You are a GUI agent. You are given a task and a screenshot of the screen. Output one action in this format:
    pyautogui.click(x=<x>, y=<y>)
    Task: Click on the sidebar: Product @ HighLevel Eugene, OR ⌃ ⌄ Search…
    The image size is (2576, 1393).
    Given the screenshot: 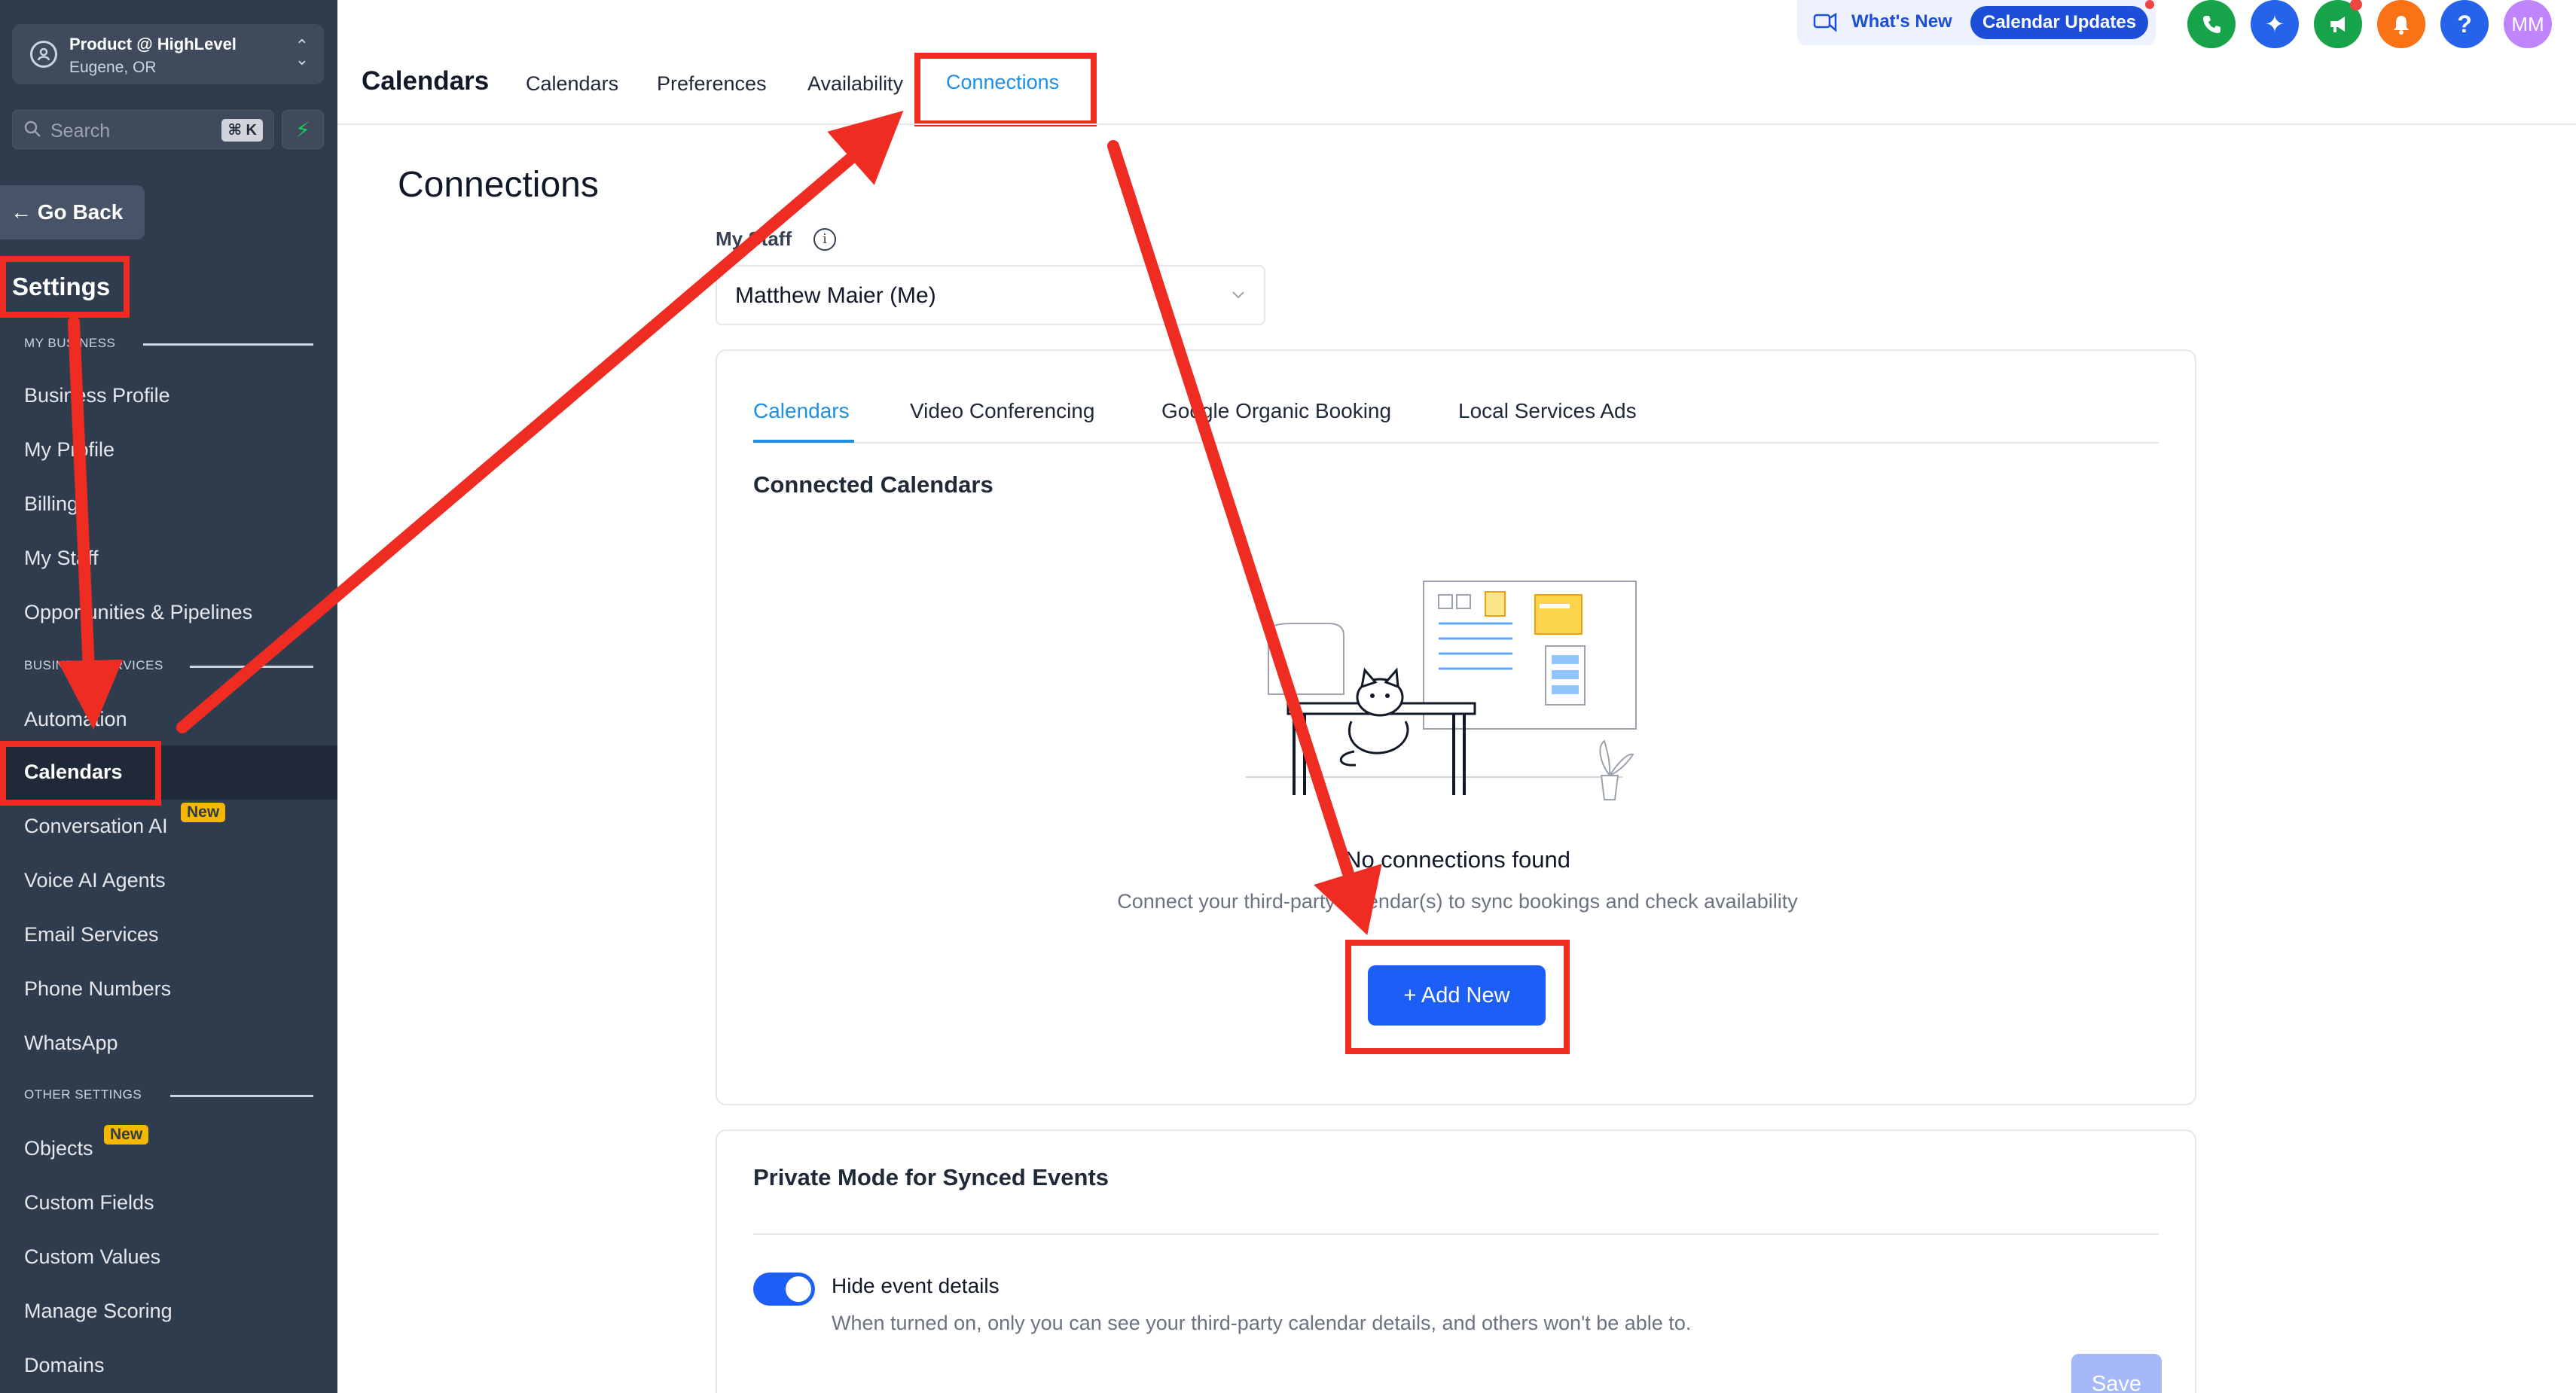 What is the action you would take?
    pyautogui.click(x=169, y=696)
    